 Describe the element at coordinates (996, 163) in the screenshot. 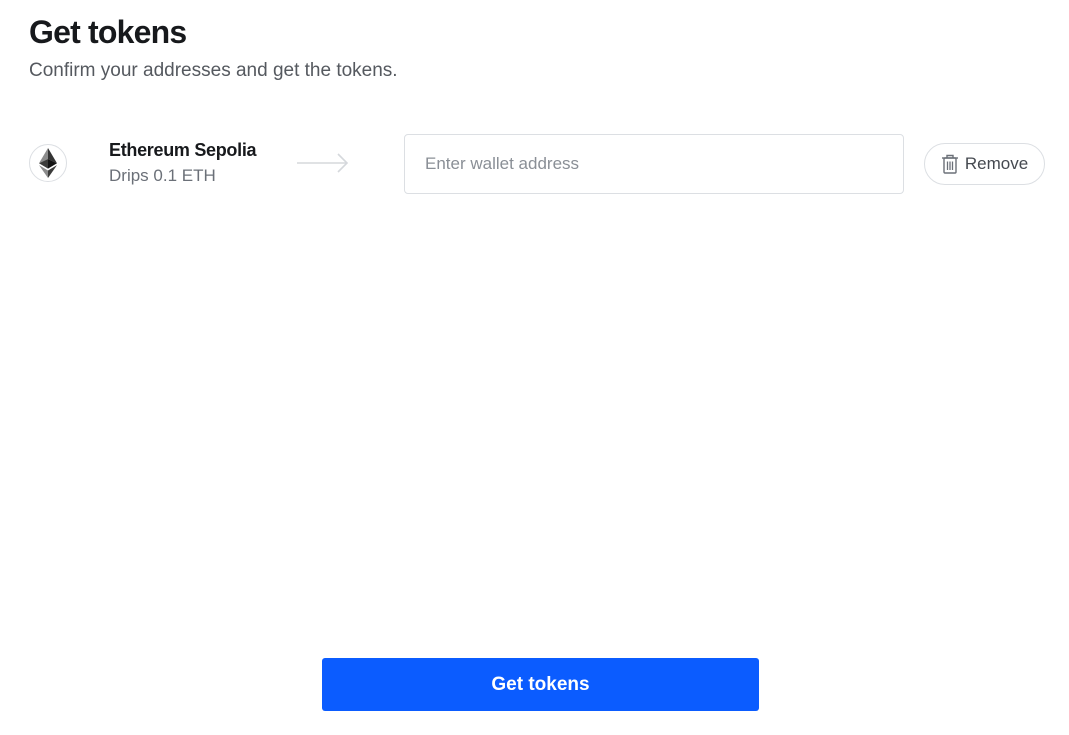

I see `remove-button-label: Remove` at that location.